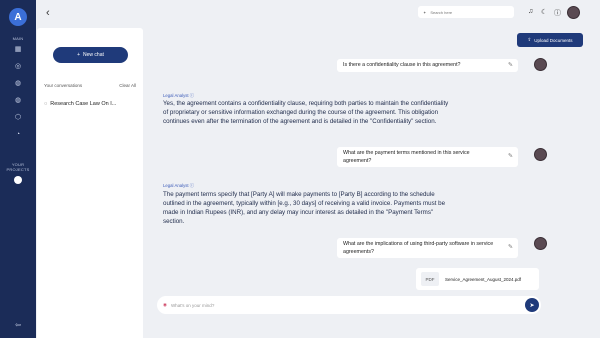 The height and width of the screenshot is (338, 600). Describe the element at coordinates (18, 50) in the screenshot. I see `dashboard-icon: ▦` at that location.